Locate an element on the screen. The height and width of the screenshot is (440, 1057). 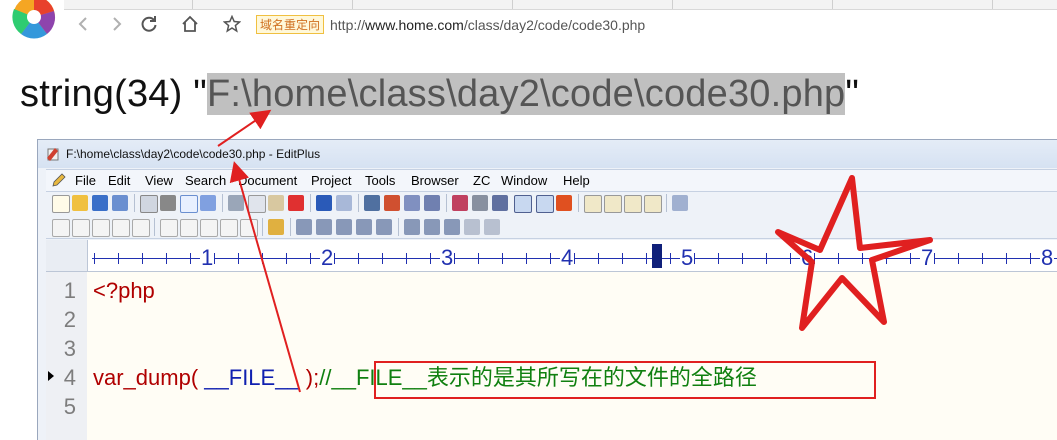
window-list-icon is located at coordinates (593, 204).